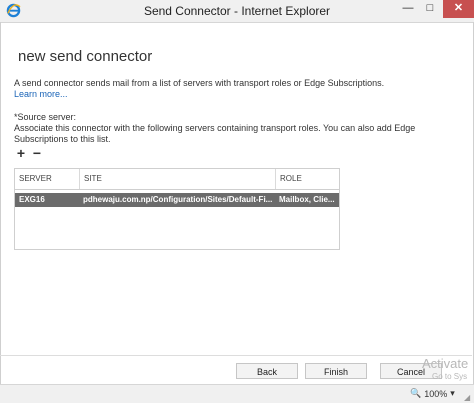 The height and width of the screenshot is (404, 474). What do you see at coordinates (445, 363) in the screenshot?
I see `activation-watermark: Activate` at bounding box center [445, 363].